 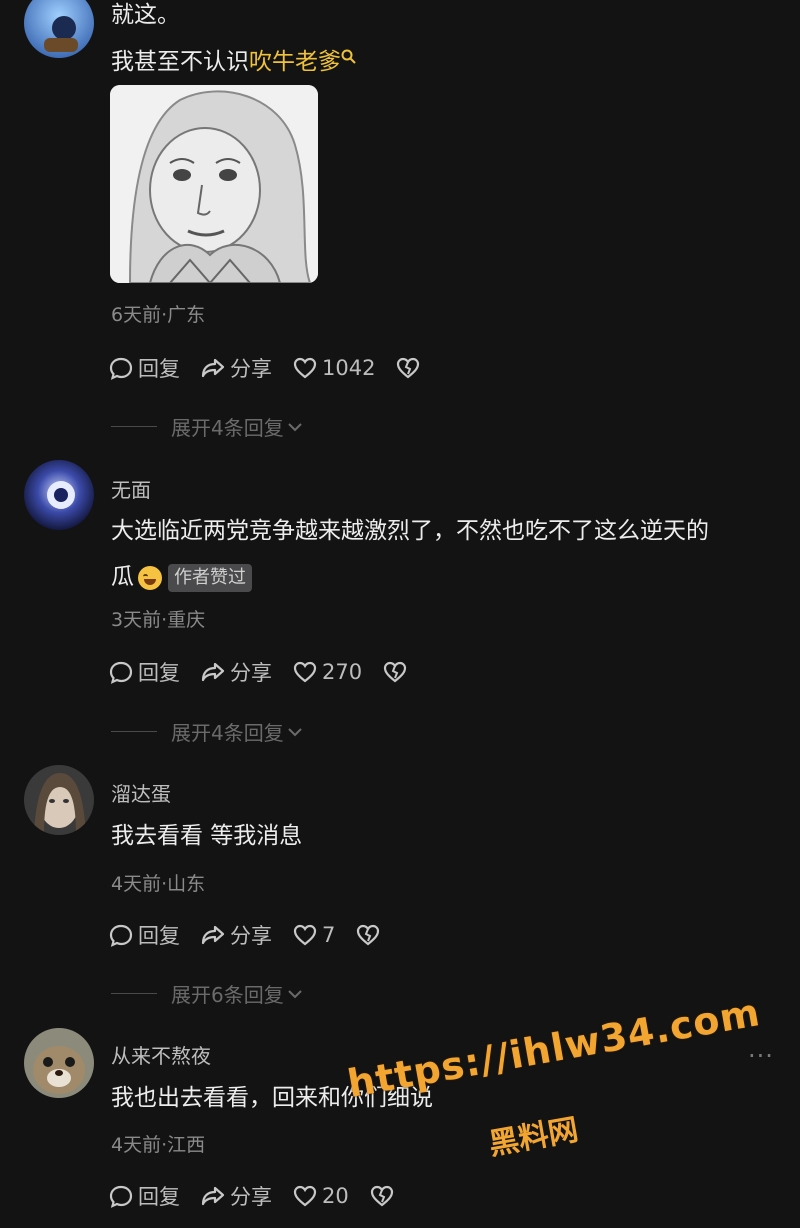 What do you see at coordinates (554, 1048) in the screenshot?
I see `watermark-url: https://ihlw34.com` at bounding box center [554, 1048].